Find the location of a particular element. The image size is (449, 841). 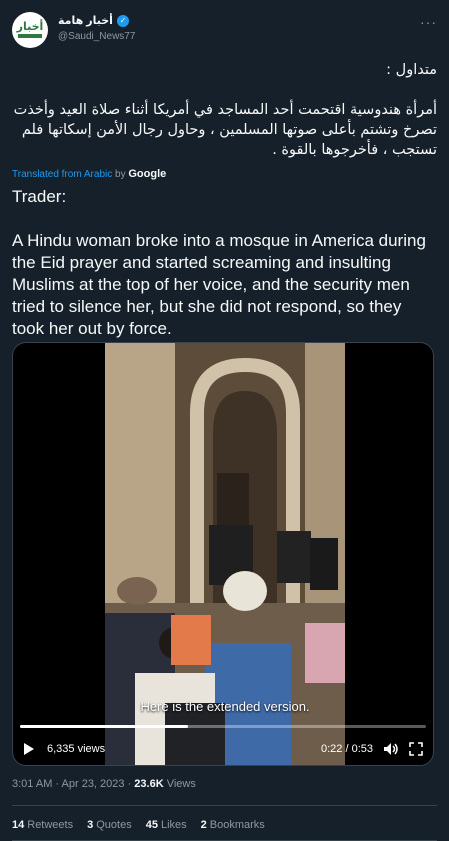

tweet-header: أخبار أخبار هامة ✓ @Saudi_News77 ··· is located at coordinates (224, 34).